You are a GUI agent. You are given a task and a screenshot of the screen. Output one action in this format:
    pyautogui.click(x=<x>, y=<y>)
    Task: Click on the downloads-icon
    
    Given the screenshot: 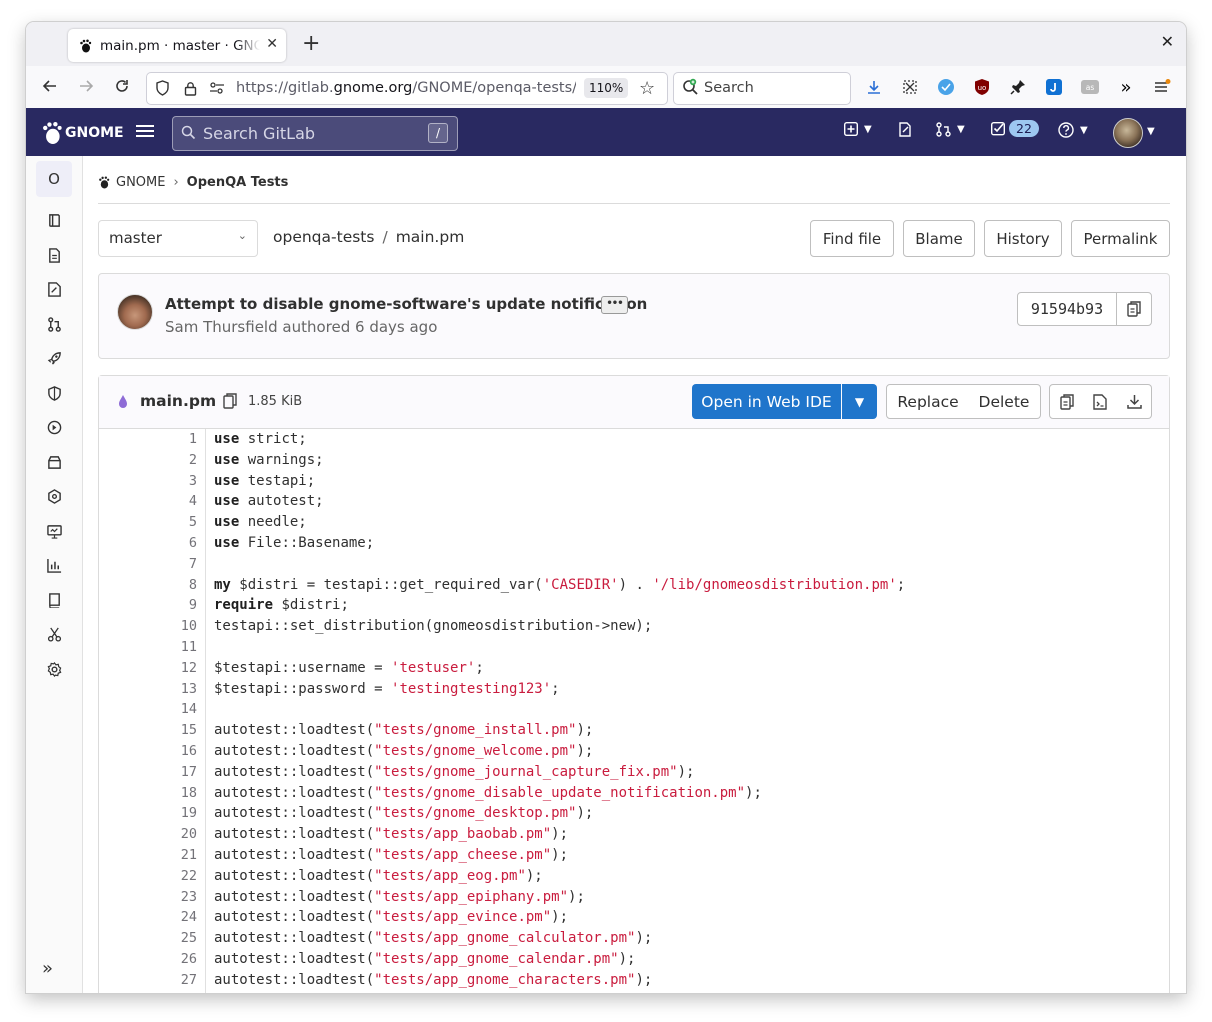 What is the action you would take?
    pyautogui.click(x=874, y=87)
    